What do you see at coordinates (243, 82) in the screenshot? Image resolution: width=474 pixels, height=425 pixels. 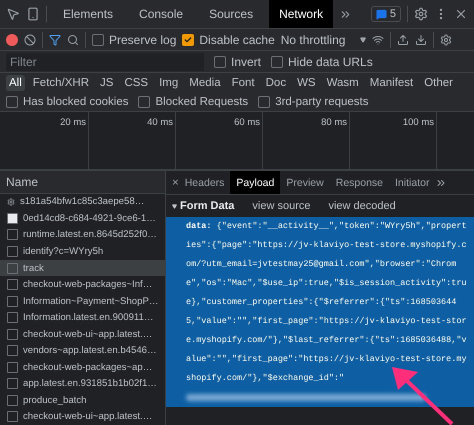 I see `type-filter: Font` at bounding box center [243, 82].